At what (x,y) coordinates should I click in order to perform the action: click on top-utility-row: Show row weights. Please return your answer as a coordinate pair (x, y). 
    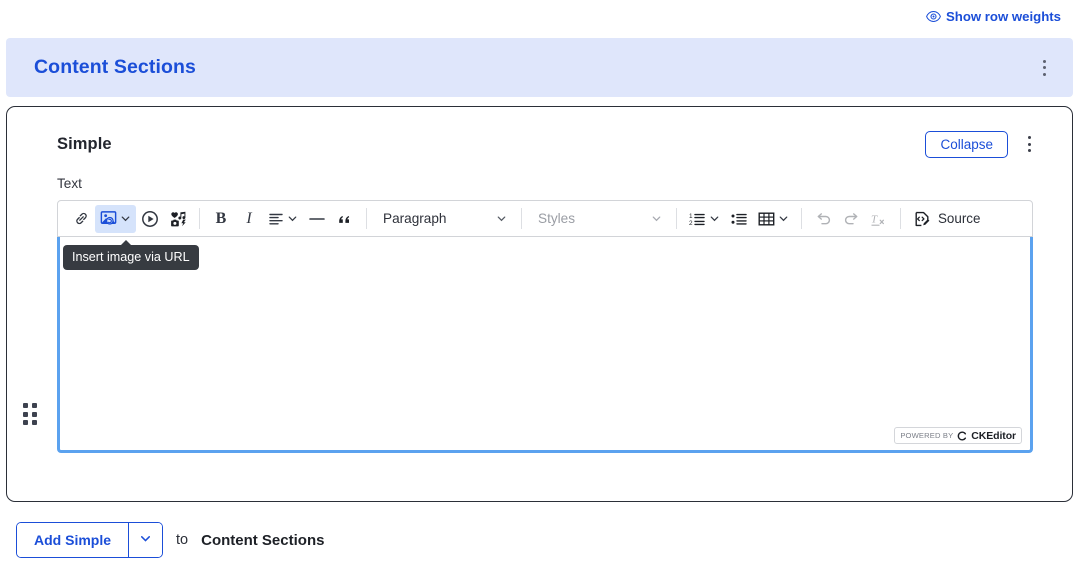
    Looking at the image, I should click on (539, 16).